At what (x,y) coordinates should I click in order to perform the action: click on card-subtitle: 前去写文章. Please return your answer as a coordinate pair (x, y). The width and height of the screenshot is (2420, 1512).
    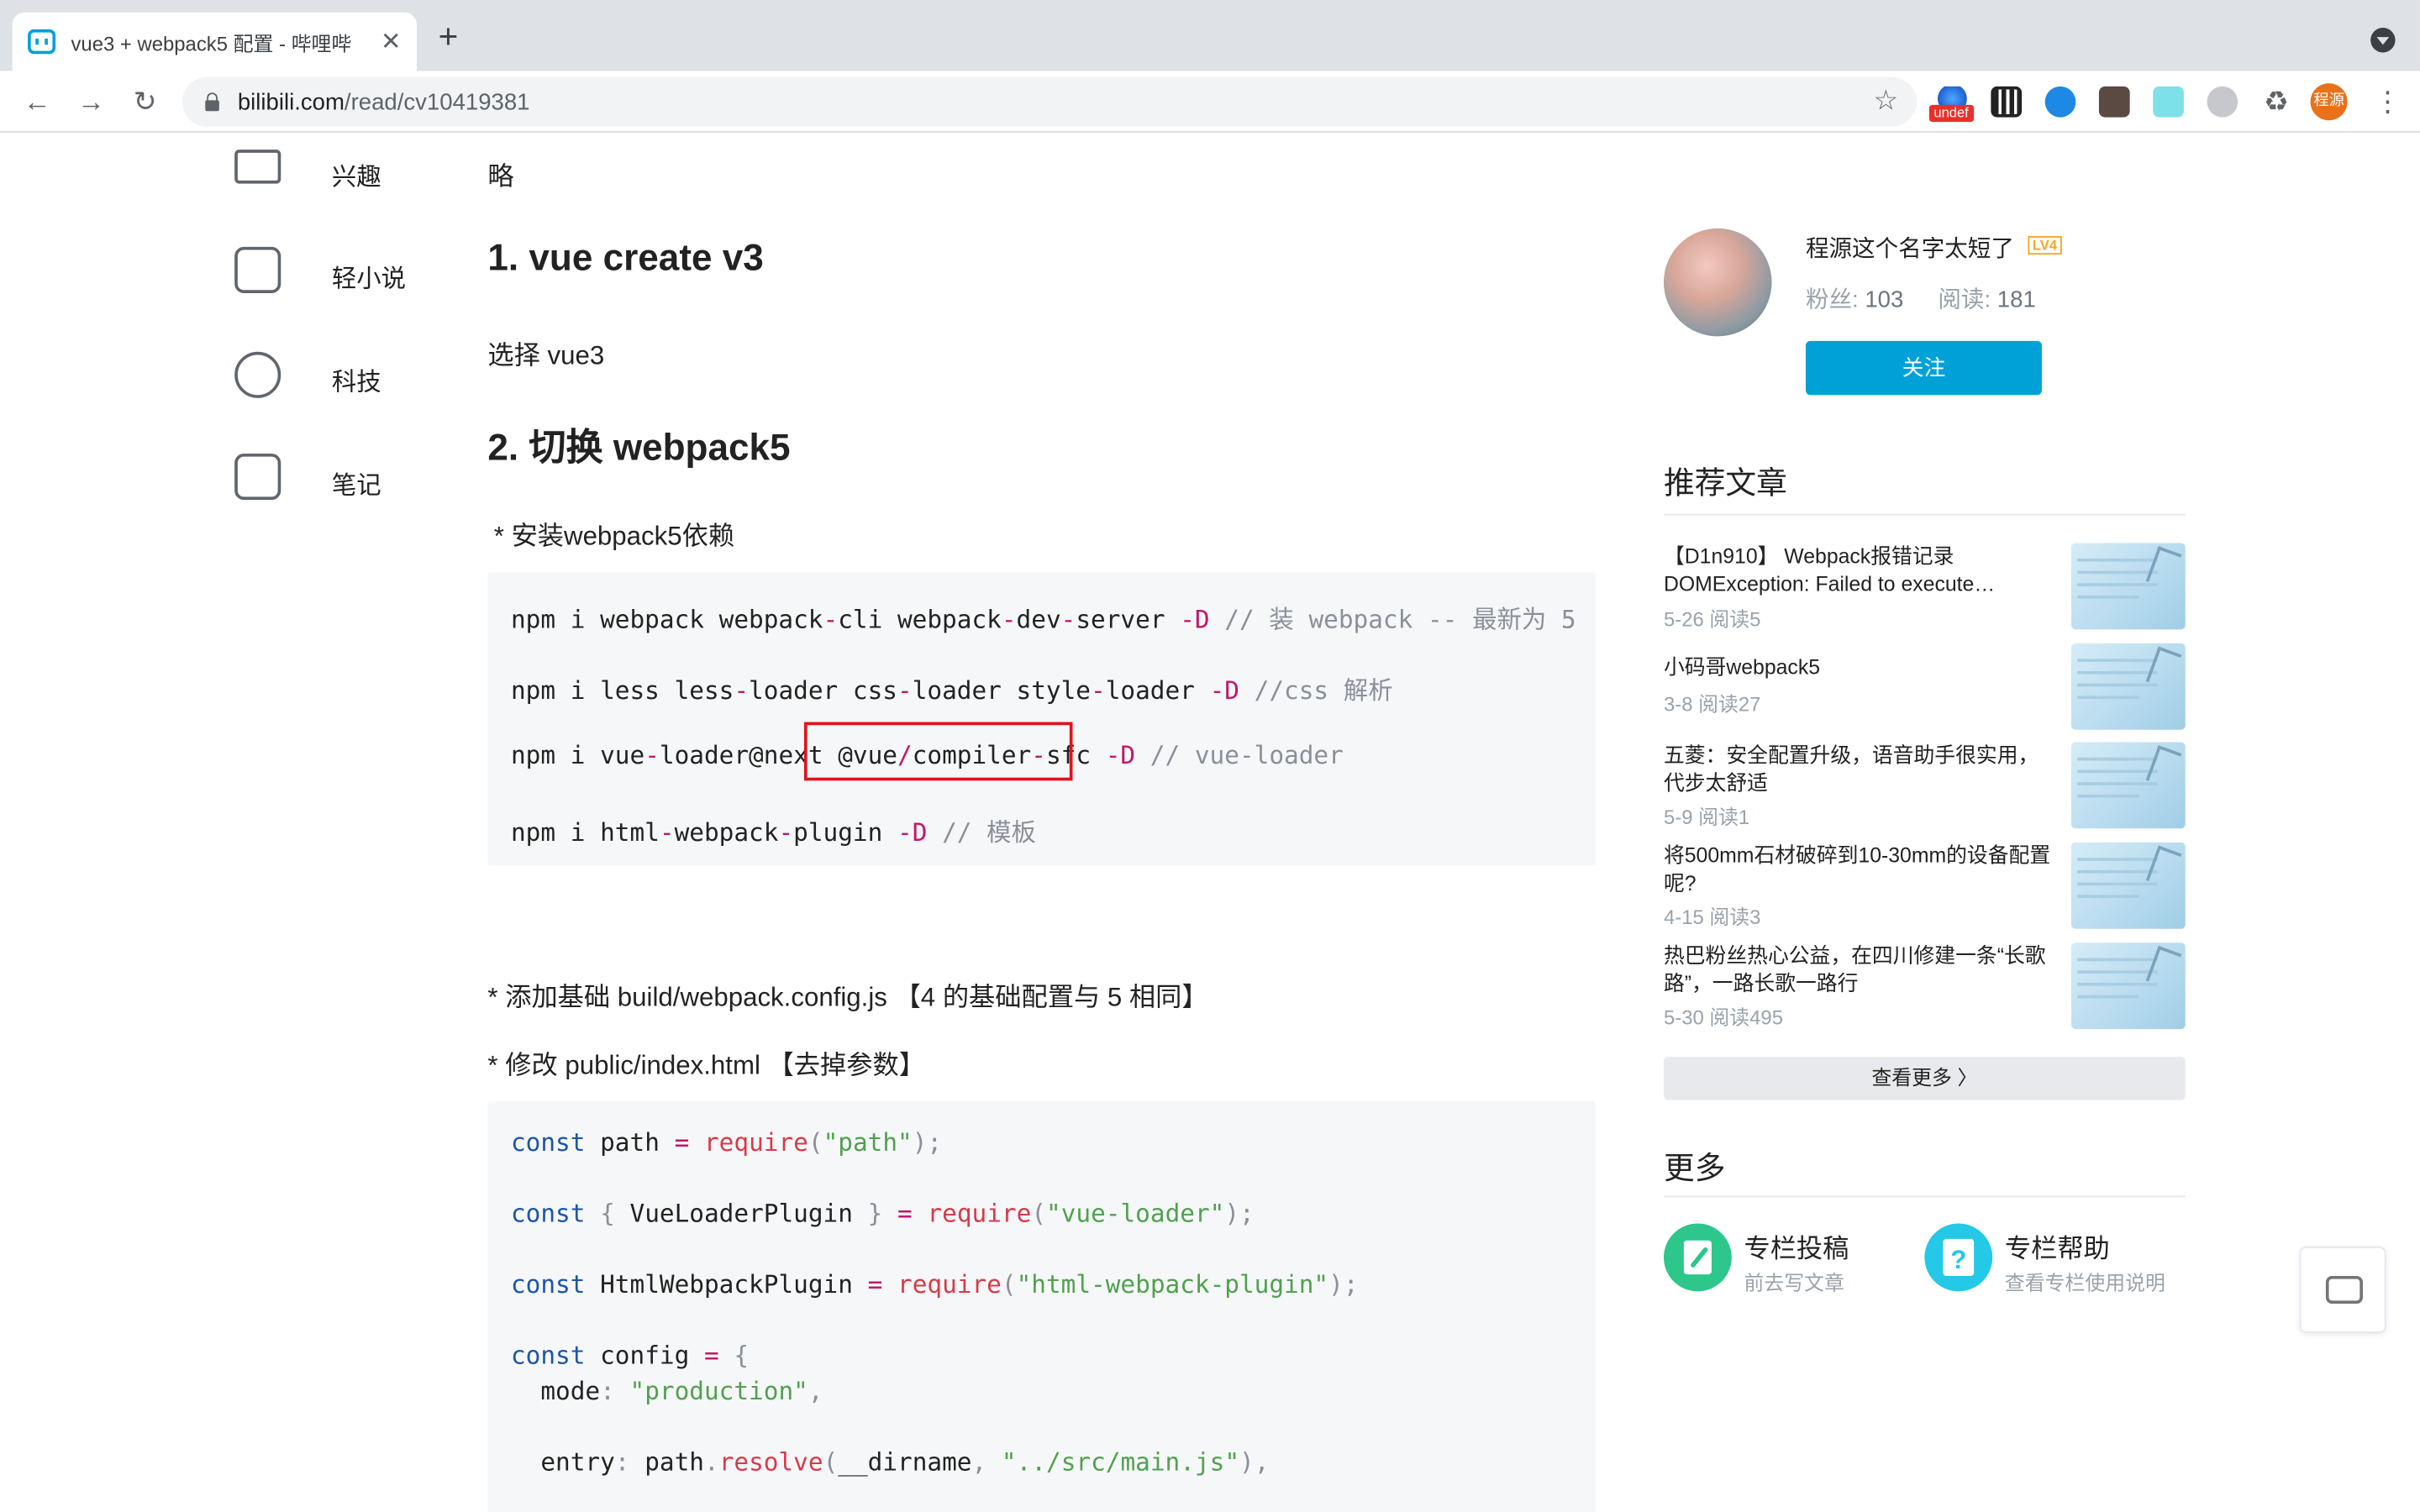
    Looking at the image, I should click on (1794, 1282).